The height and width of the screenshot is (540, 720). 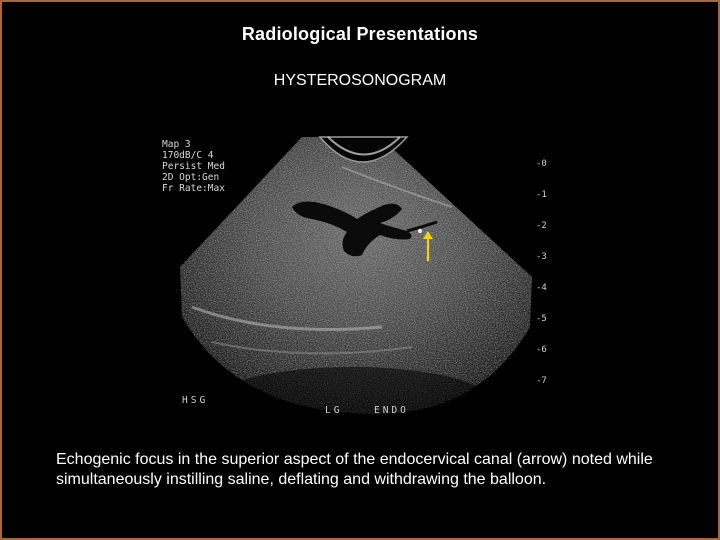 What do you see at coordinates (193, 188) in the screenshot?
I see `param-line: Fr Rate:Max` at bounding box center [193, 188].